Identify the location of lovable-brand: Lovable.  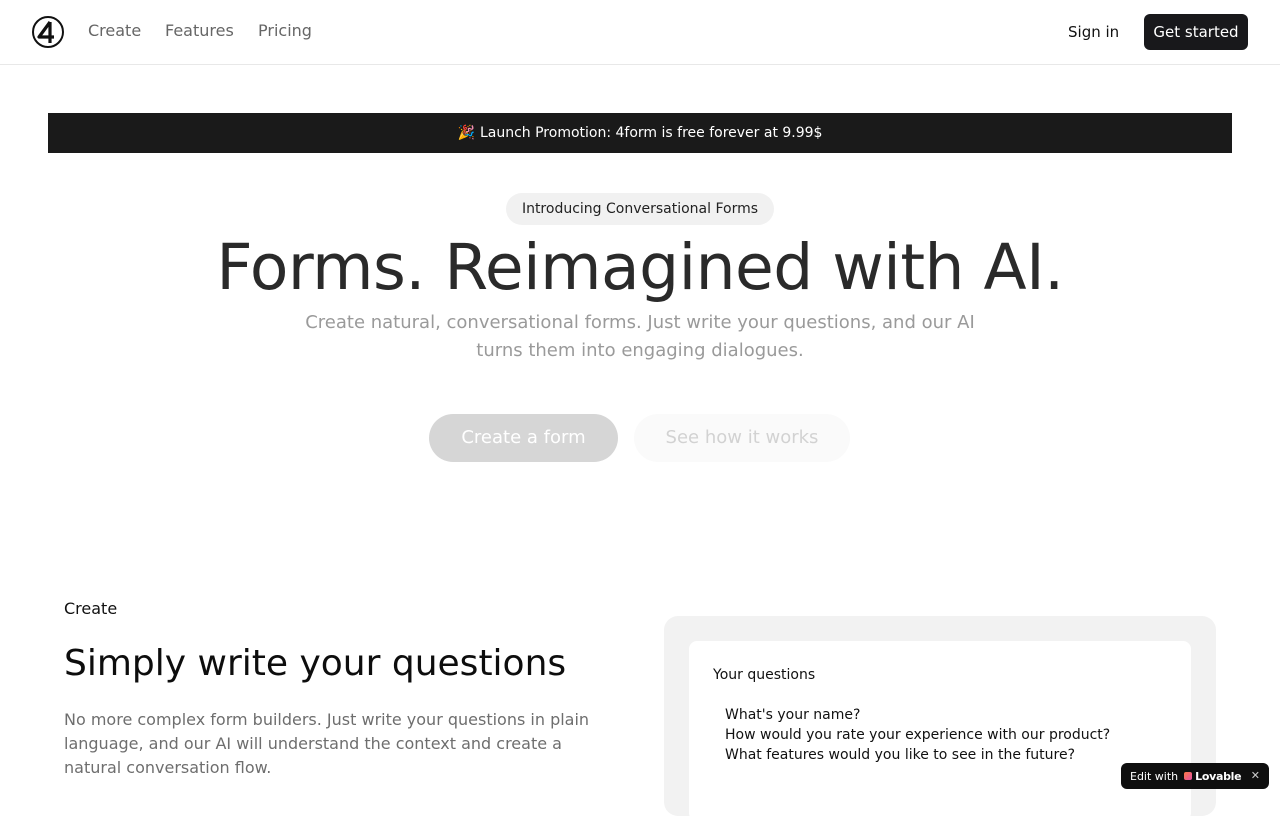
(1213, 776).